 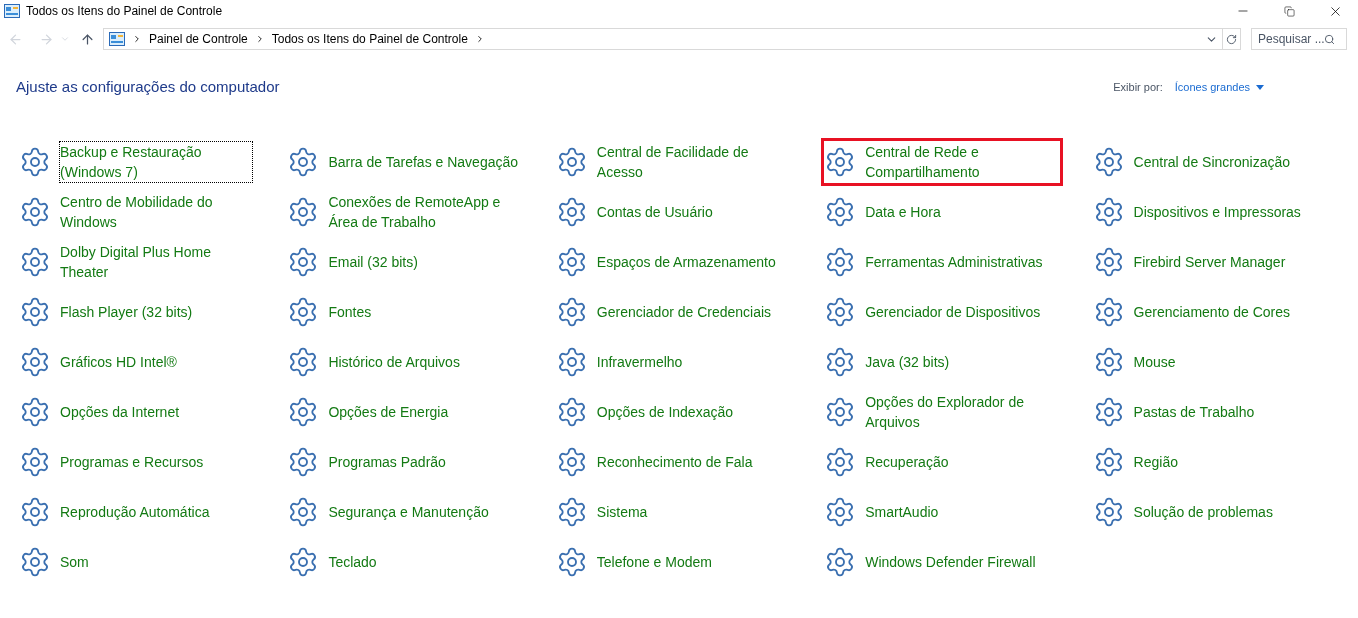 What do you see at coordinates (156, 461) in the screenshot?
I see `applet-link: Programas e Recursos` at bounding box center [156, 461].